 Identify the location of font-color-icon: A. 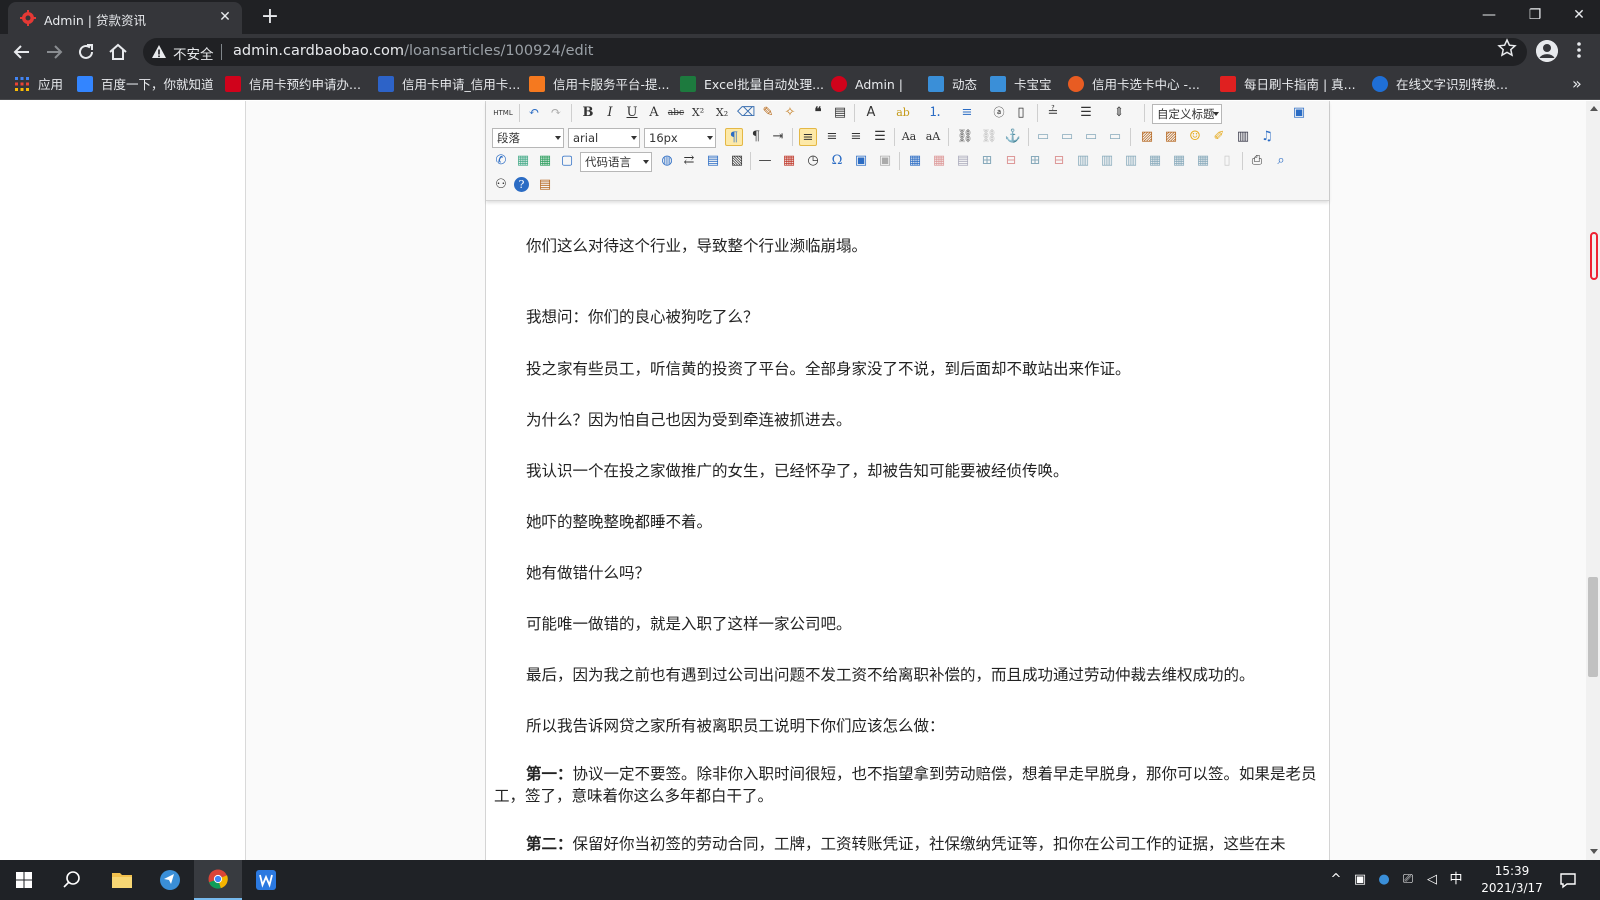
(871, 113).